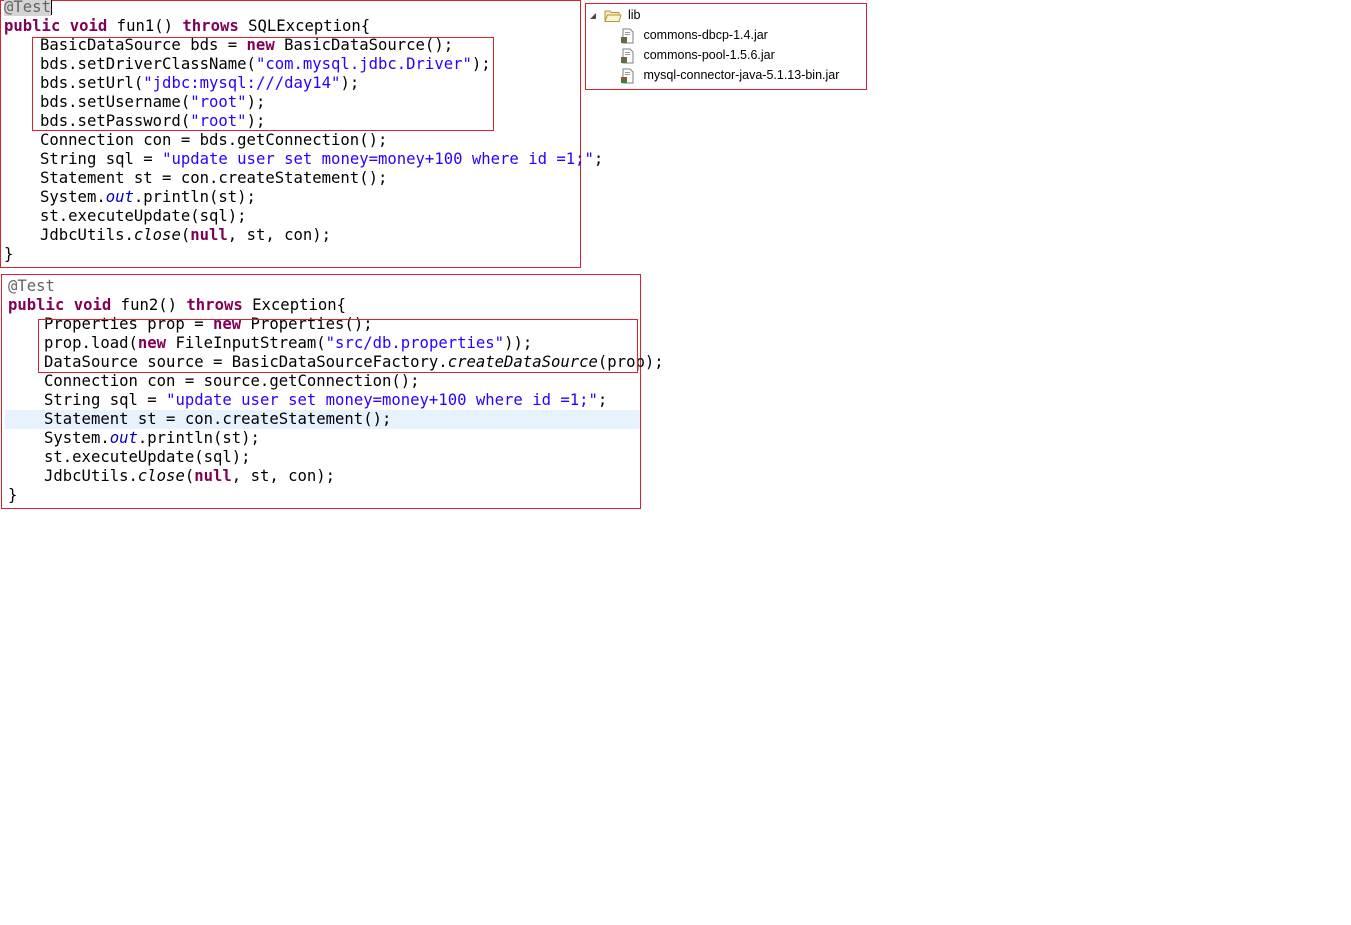  I want to click on highlight-box-datasource-config, so click(263, 84).